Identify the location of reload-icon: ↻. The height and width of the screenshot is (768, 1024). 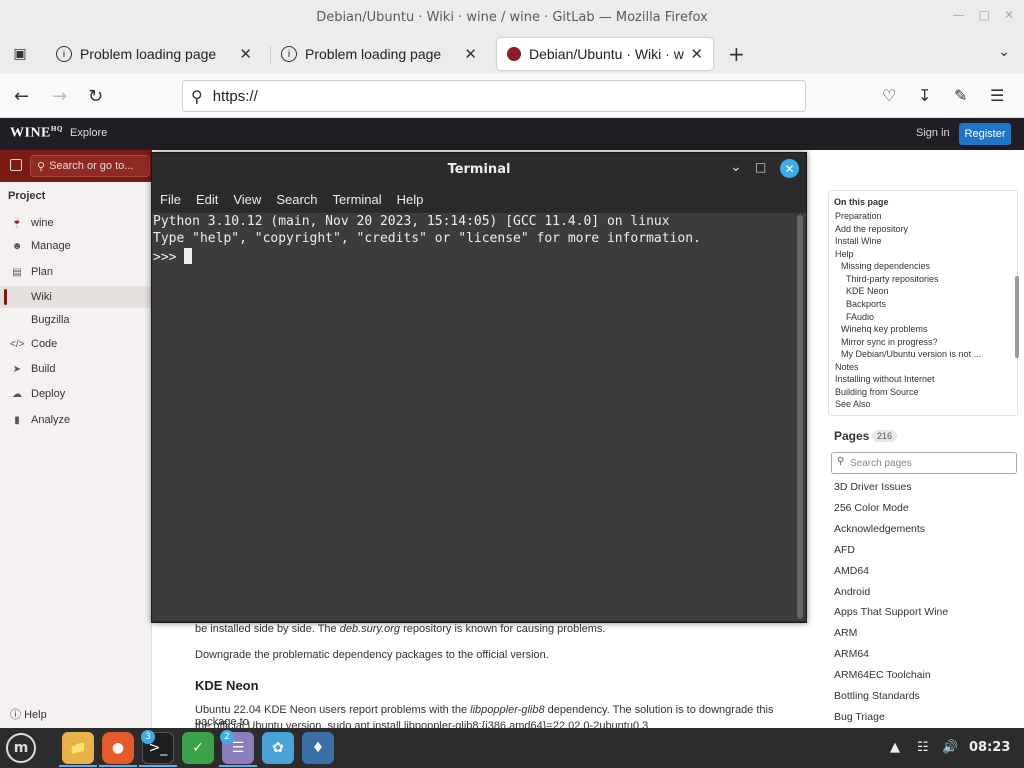
(95, 96).